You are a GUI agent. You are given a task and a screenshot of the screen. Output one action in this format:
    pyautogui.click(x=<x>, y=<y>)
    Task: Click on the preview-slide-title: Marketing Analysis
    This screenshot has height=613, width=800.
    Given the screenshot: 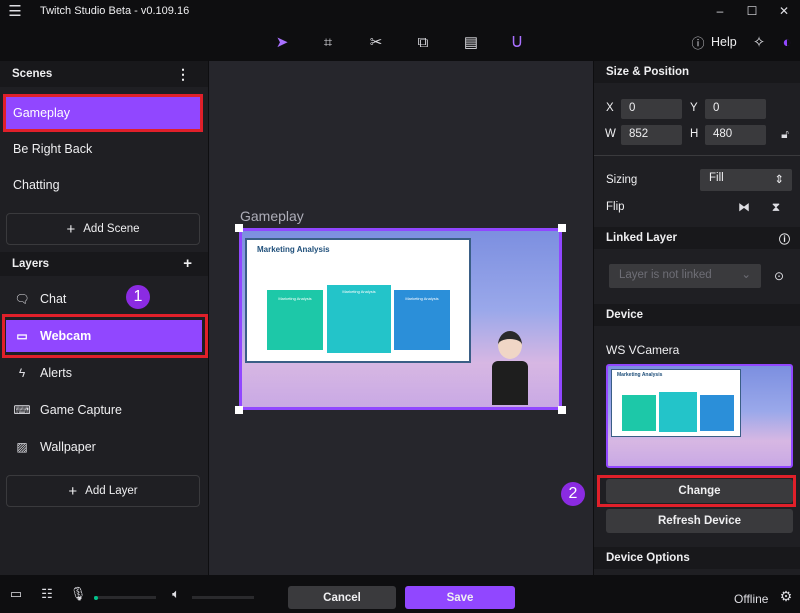 What is the action you would take?
    pyautogui.click(x=293, y=249)
    